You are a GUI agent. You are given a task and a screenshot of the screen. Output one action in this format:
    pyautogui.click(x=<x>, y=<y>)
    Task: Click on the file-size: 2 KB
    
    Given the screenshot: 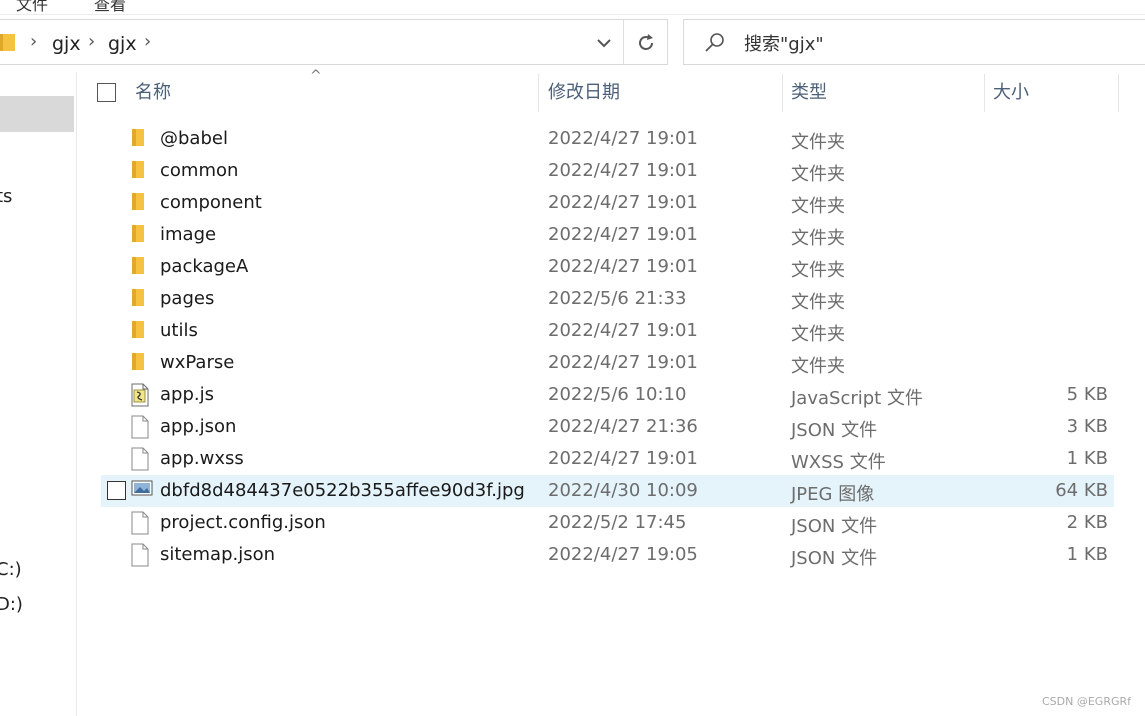 What is the action you would take?
    pyautogui.click(x=1087, y=522)
    